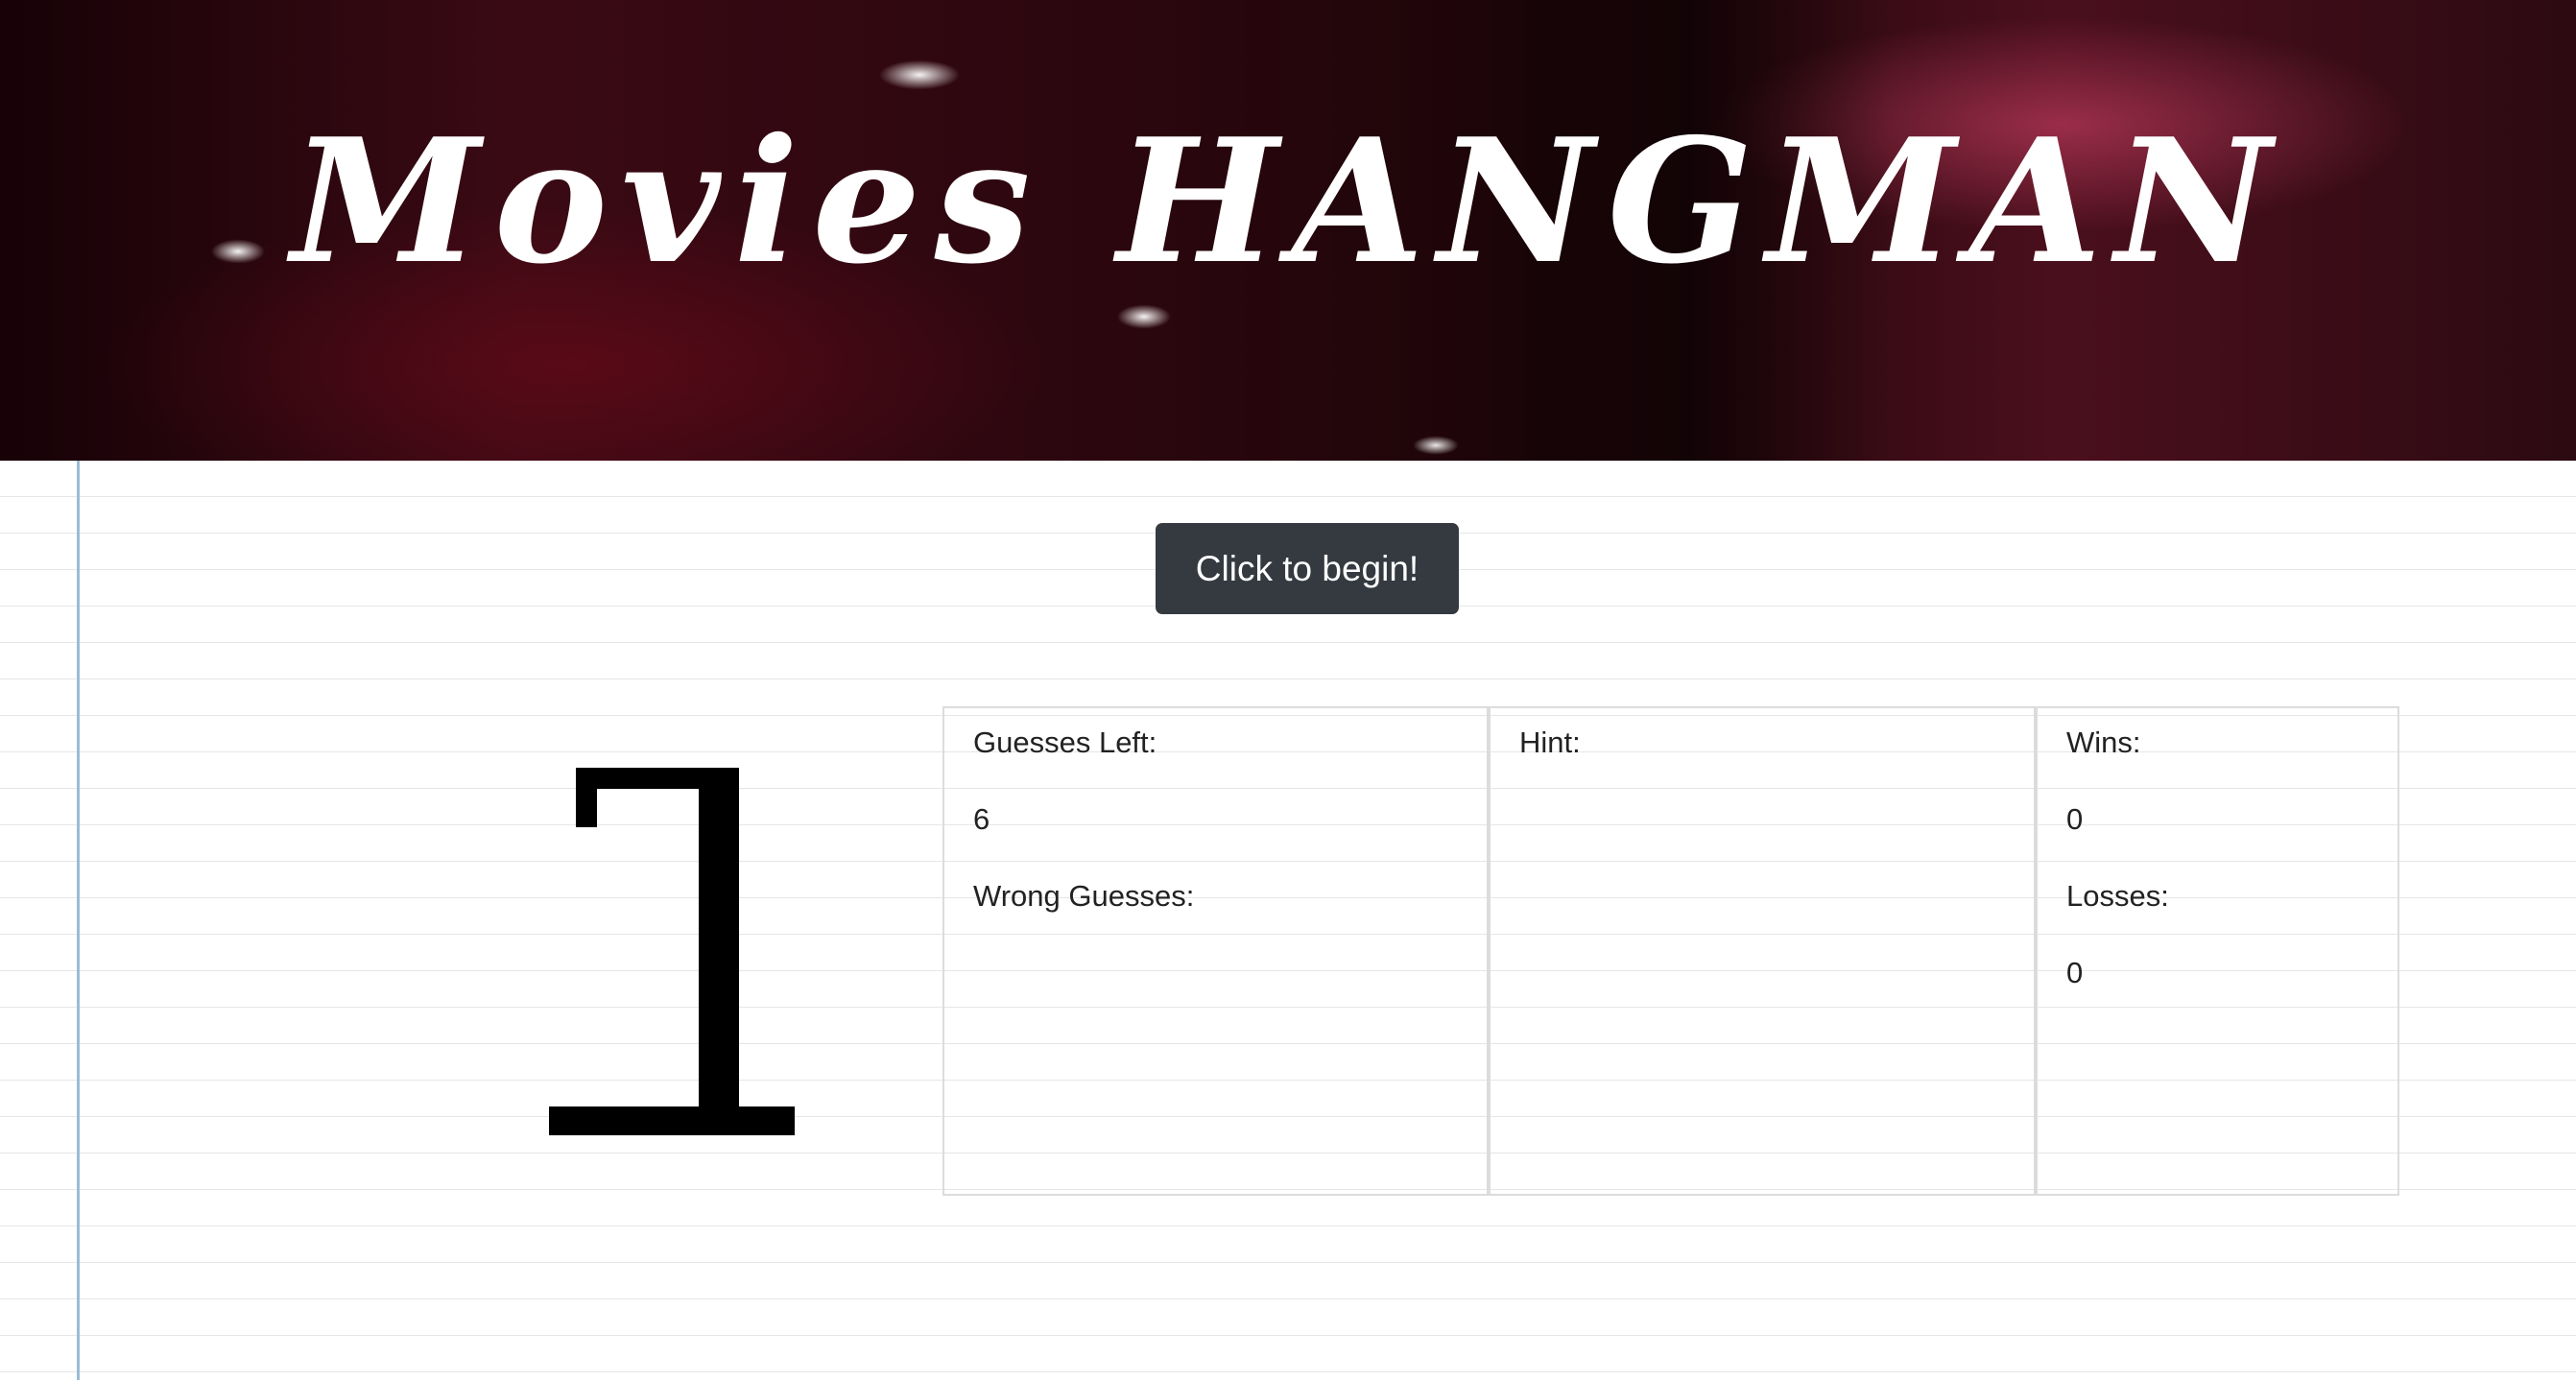 This screenshot has width=2576, height=1380. Describe the element at coordinates (672, 952) in the screenshot. I see `gallows-drawing` at that location.